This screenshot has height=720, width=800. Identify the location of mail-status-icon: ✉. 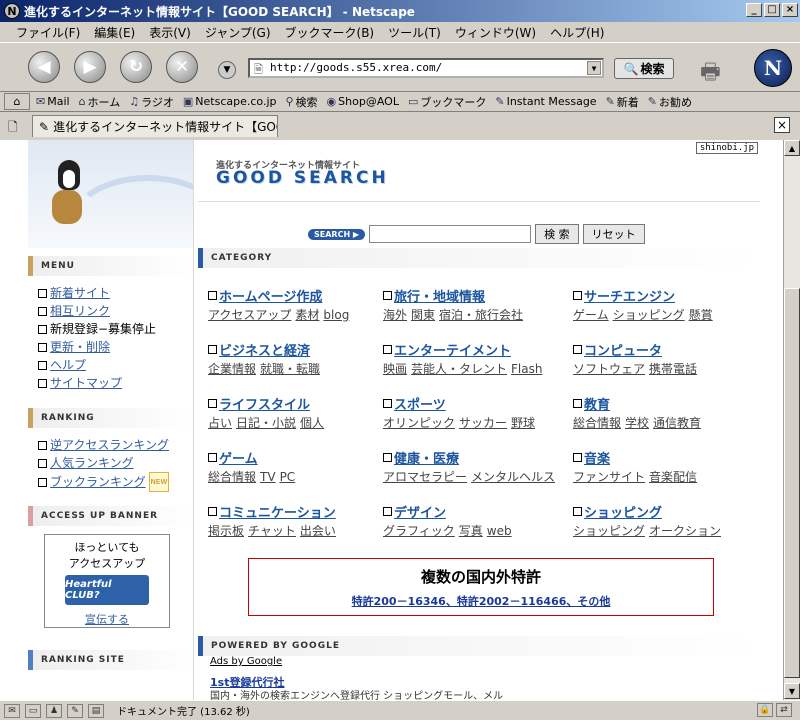
(12, 710).